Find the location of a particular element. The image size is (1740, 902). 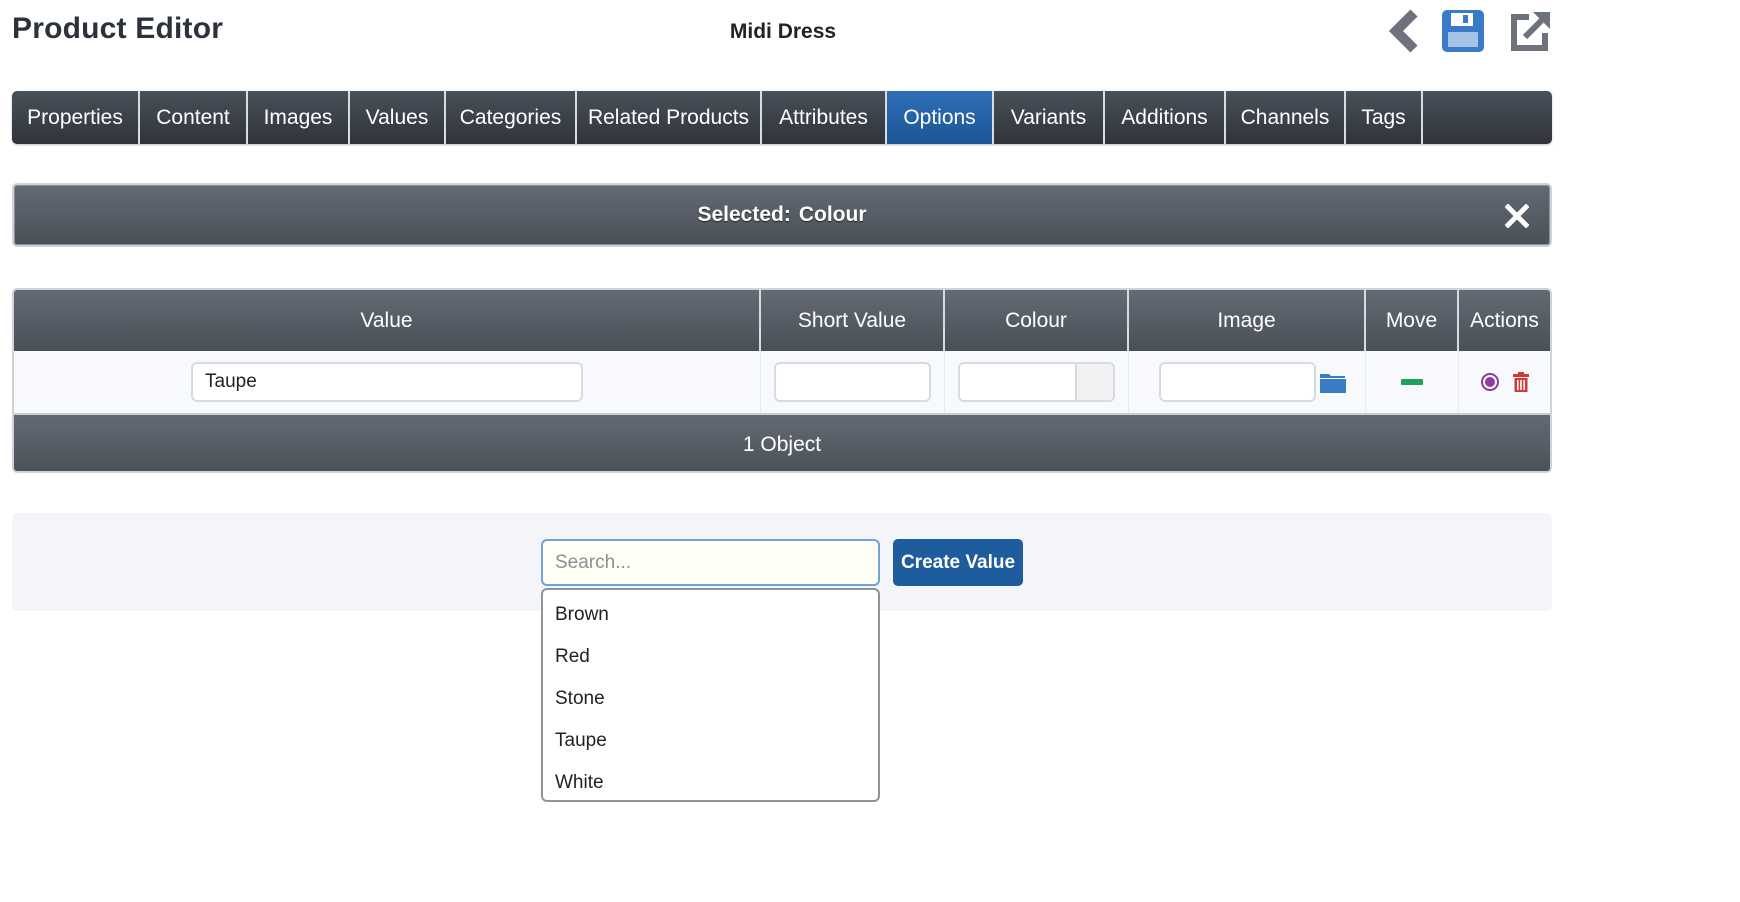

tab-tags: Tags is located at coordinates (1384, 117).